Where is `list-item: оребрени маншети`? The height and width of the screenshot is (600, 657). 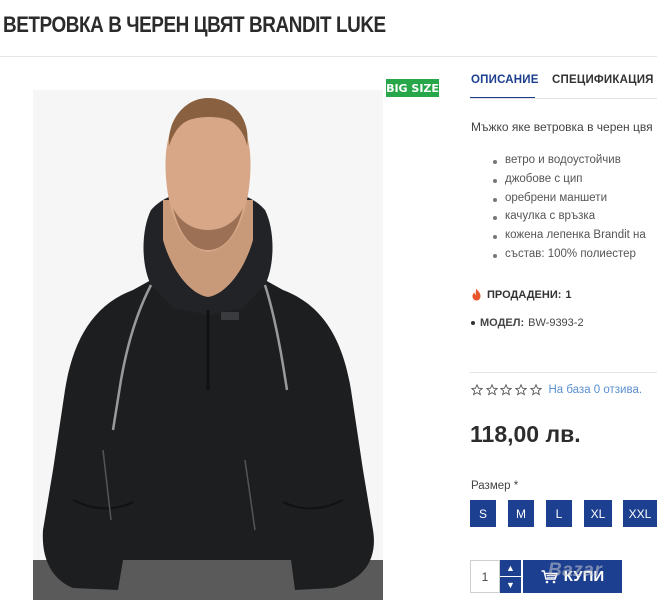
list-item: оребрени маншети is located at coordinates (574, 201).